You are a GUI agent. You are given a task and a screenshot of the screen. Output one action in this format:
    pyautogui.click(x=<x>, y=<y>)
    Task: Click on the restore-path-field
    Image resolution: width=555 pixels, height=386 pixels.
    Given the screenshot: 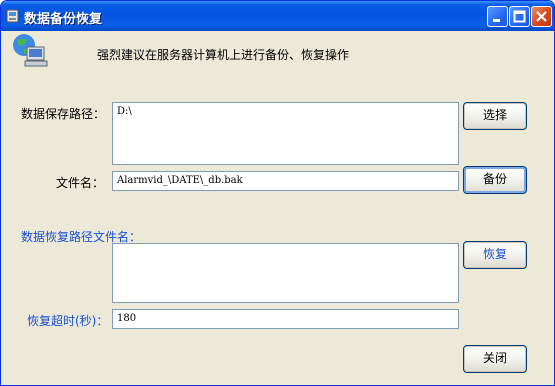 What is the action you would take?
    pyautogui.click(x=285, y=273)
    